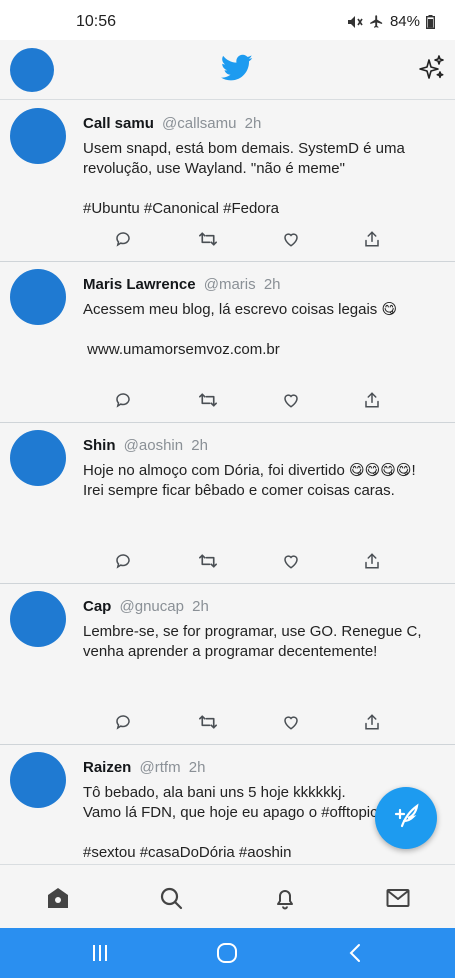  What do you see at coordinates (171, 898) in the screenshot?
I see `search-icon` at bounding box center [171, 898].